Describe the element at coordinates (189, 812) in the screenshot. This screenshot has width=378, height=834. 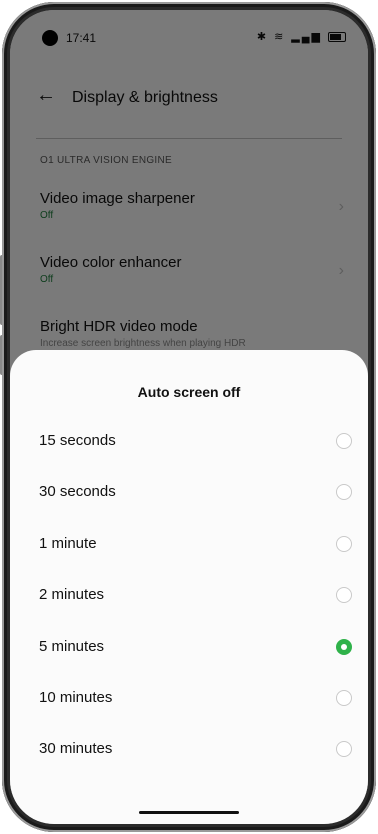
I see `home-indicator` at that location.